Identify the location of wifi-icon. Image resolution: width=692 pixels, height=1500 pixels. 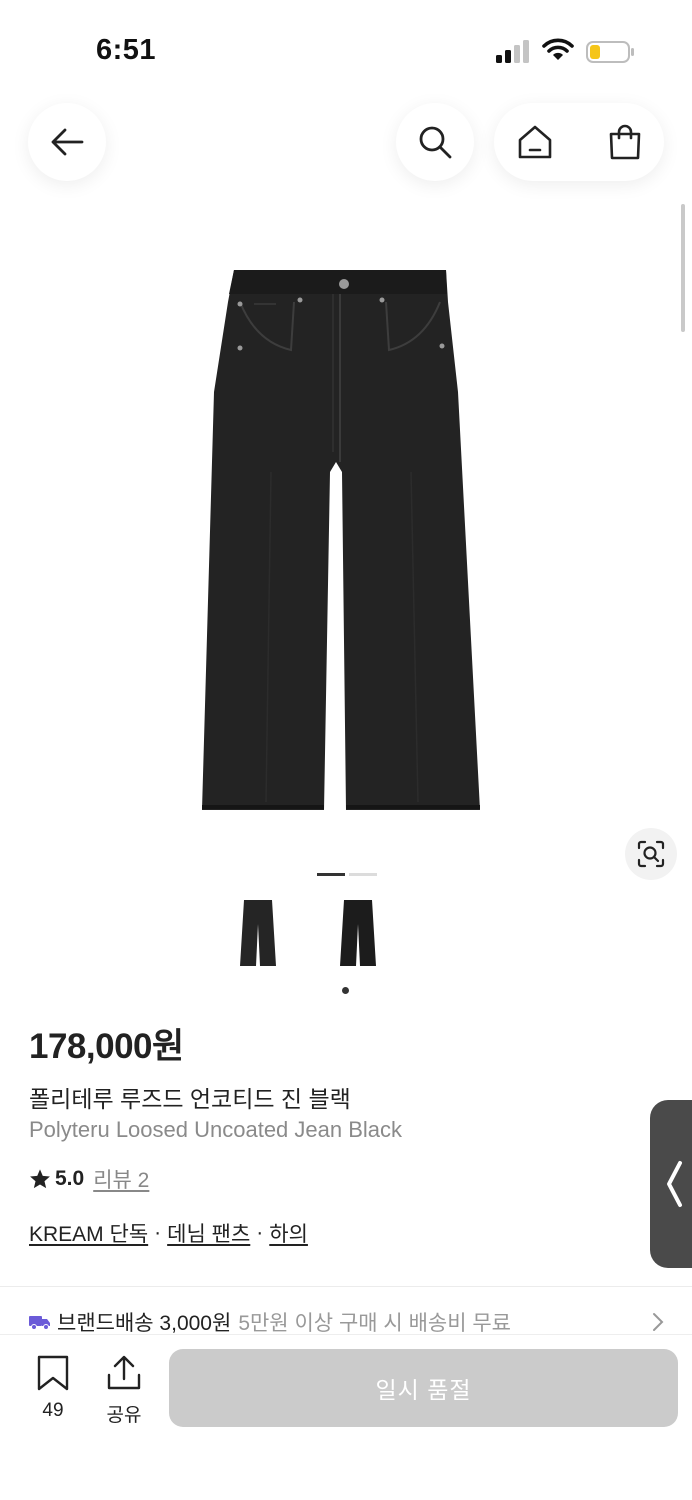
(558, 49).